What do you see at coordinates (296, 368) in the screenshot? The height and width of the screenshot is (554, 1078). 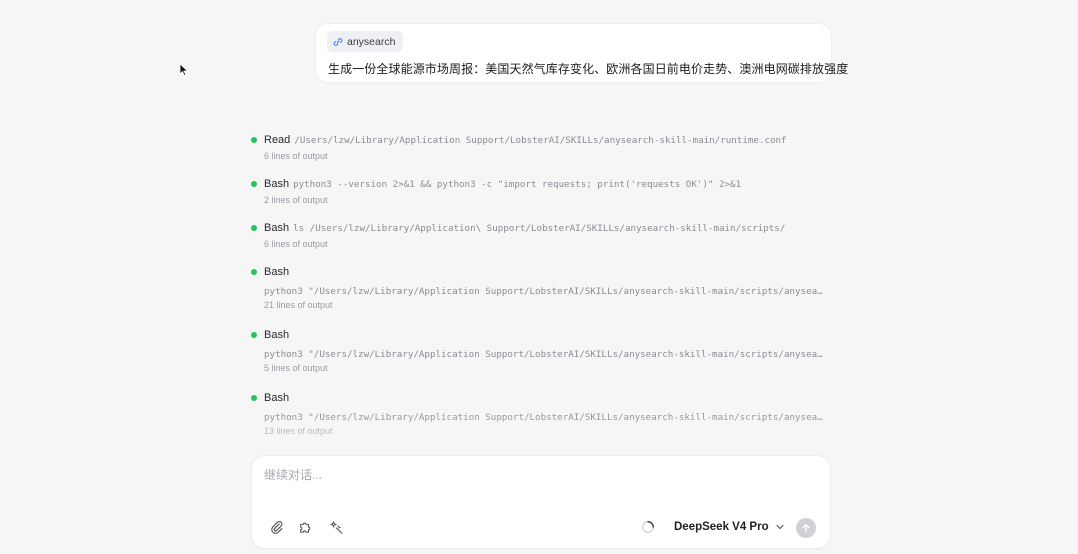 I see `tool-output-summary: 5 lines of output` at bounding box center [296, 368].